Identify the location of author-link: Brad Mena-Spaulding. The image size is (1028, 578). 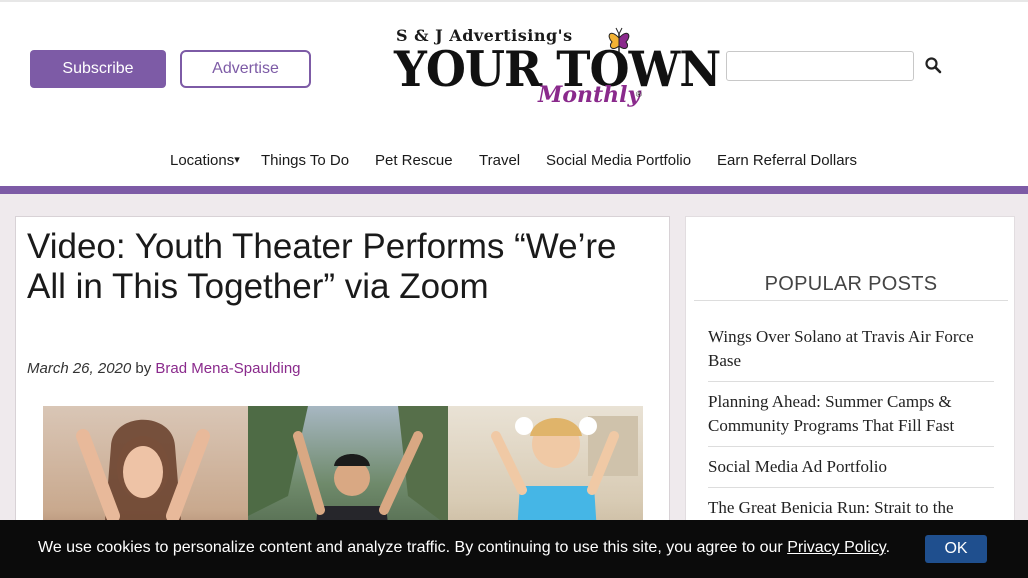
(227, 368).